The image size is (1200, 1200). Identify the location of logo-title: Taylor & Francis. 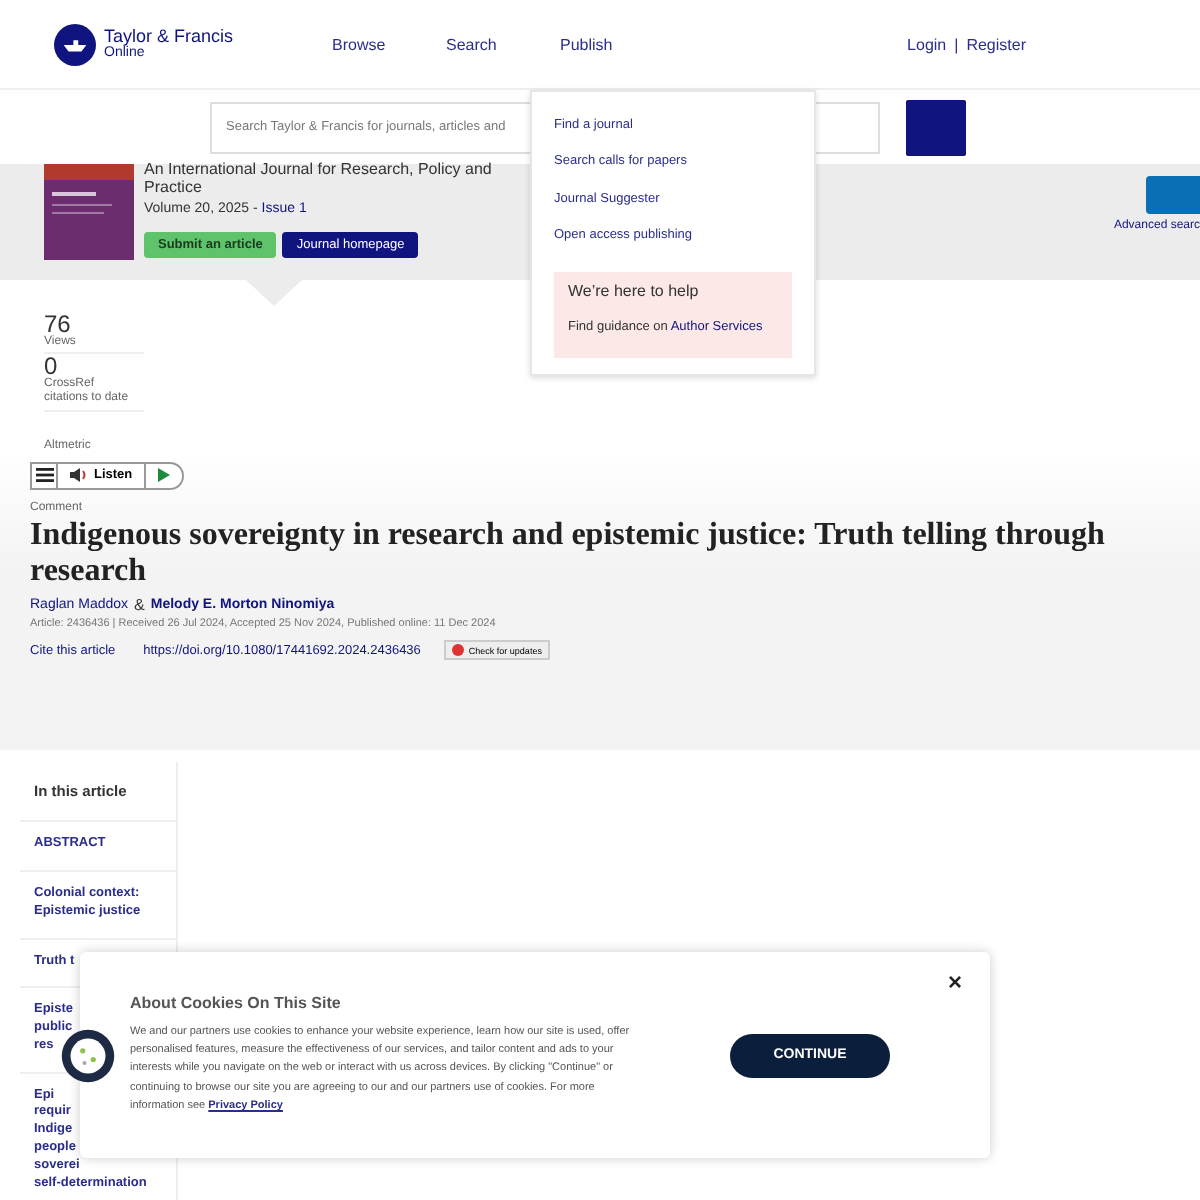
(169, 37).